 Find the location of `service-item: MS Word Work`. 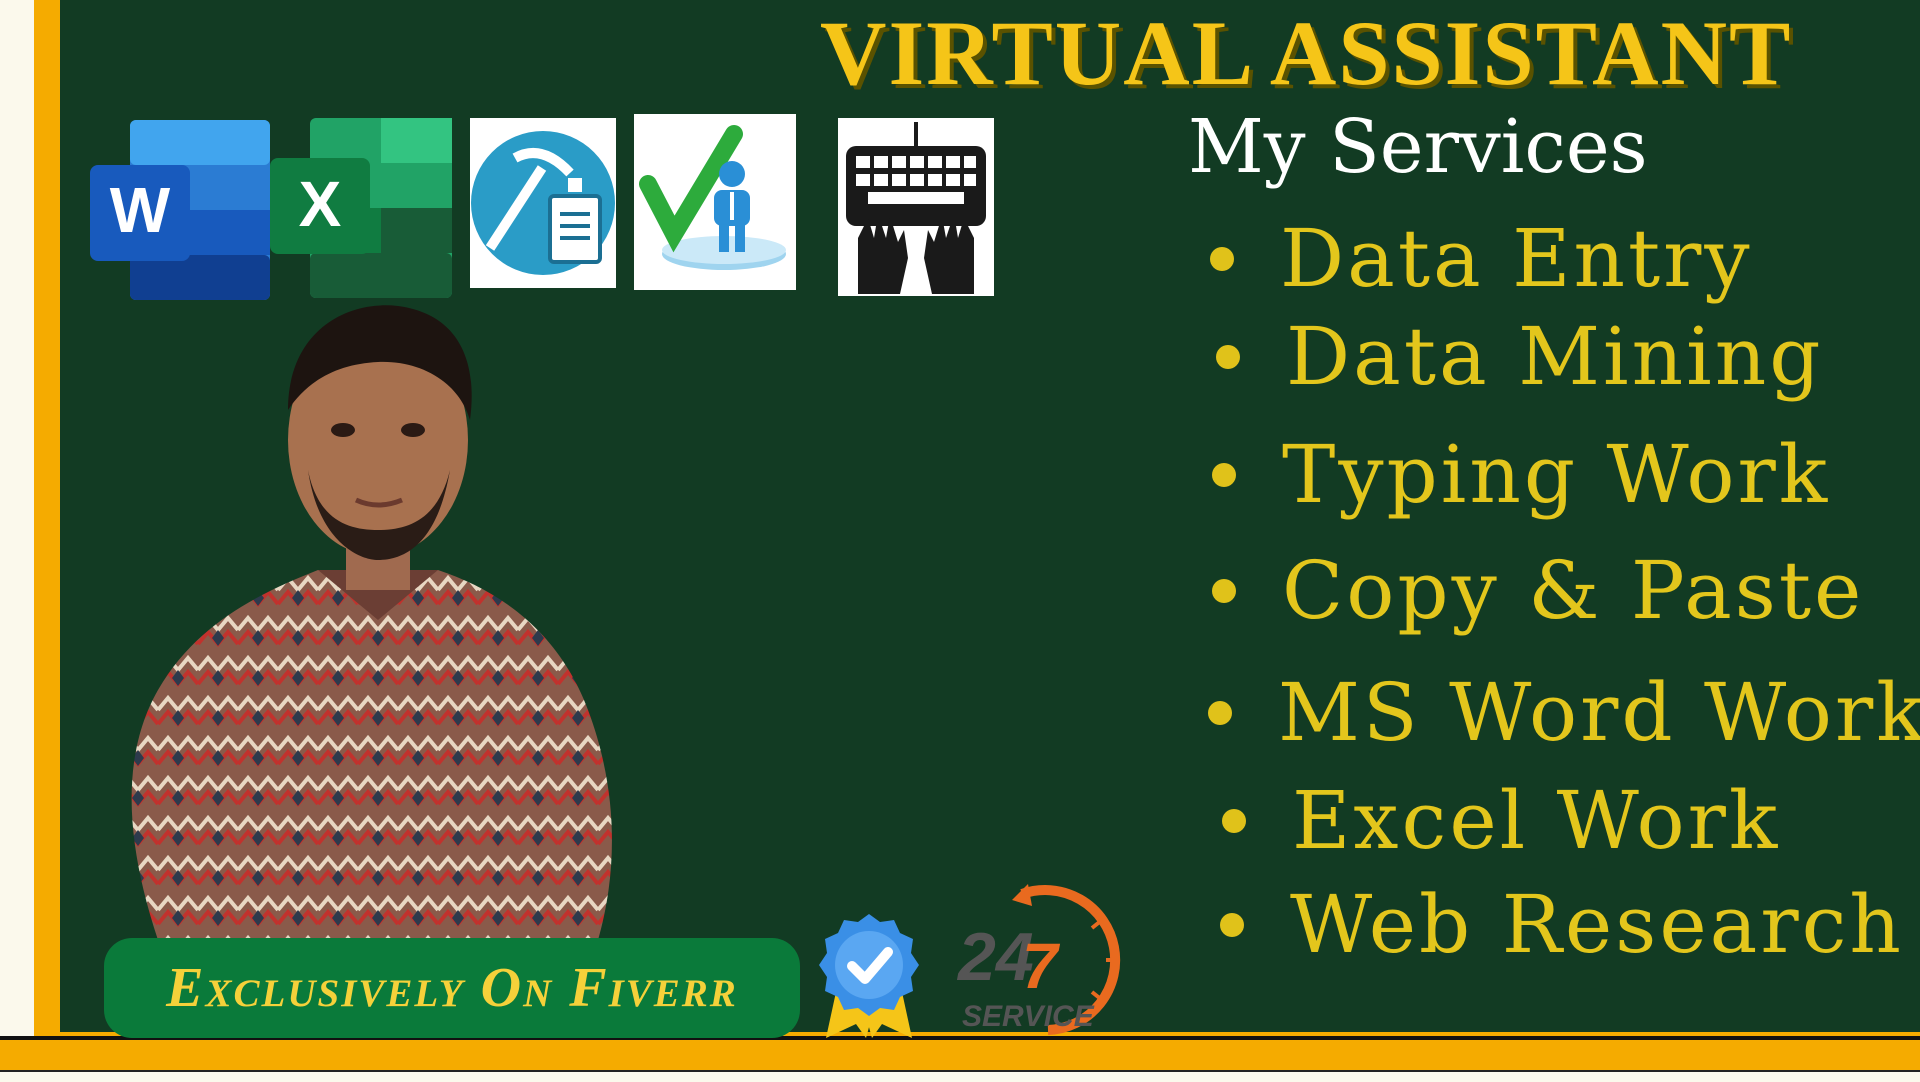

service-item: MS Word Work is located at coordinates (1564, 712).